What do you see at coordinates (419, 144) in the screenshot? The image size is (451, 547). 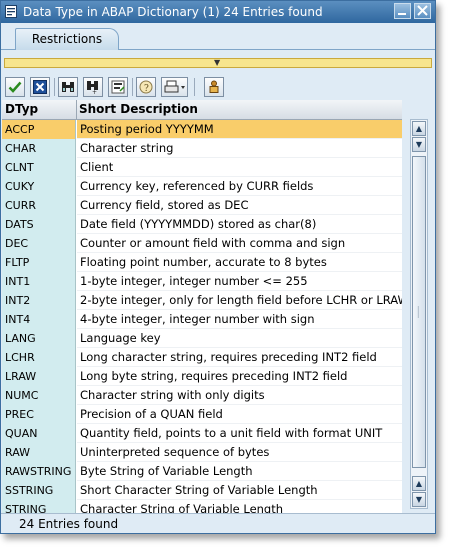 I see `scroll-up-step-button: ▼` at bounding box center [419, 144].